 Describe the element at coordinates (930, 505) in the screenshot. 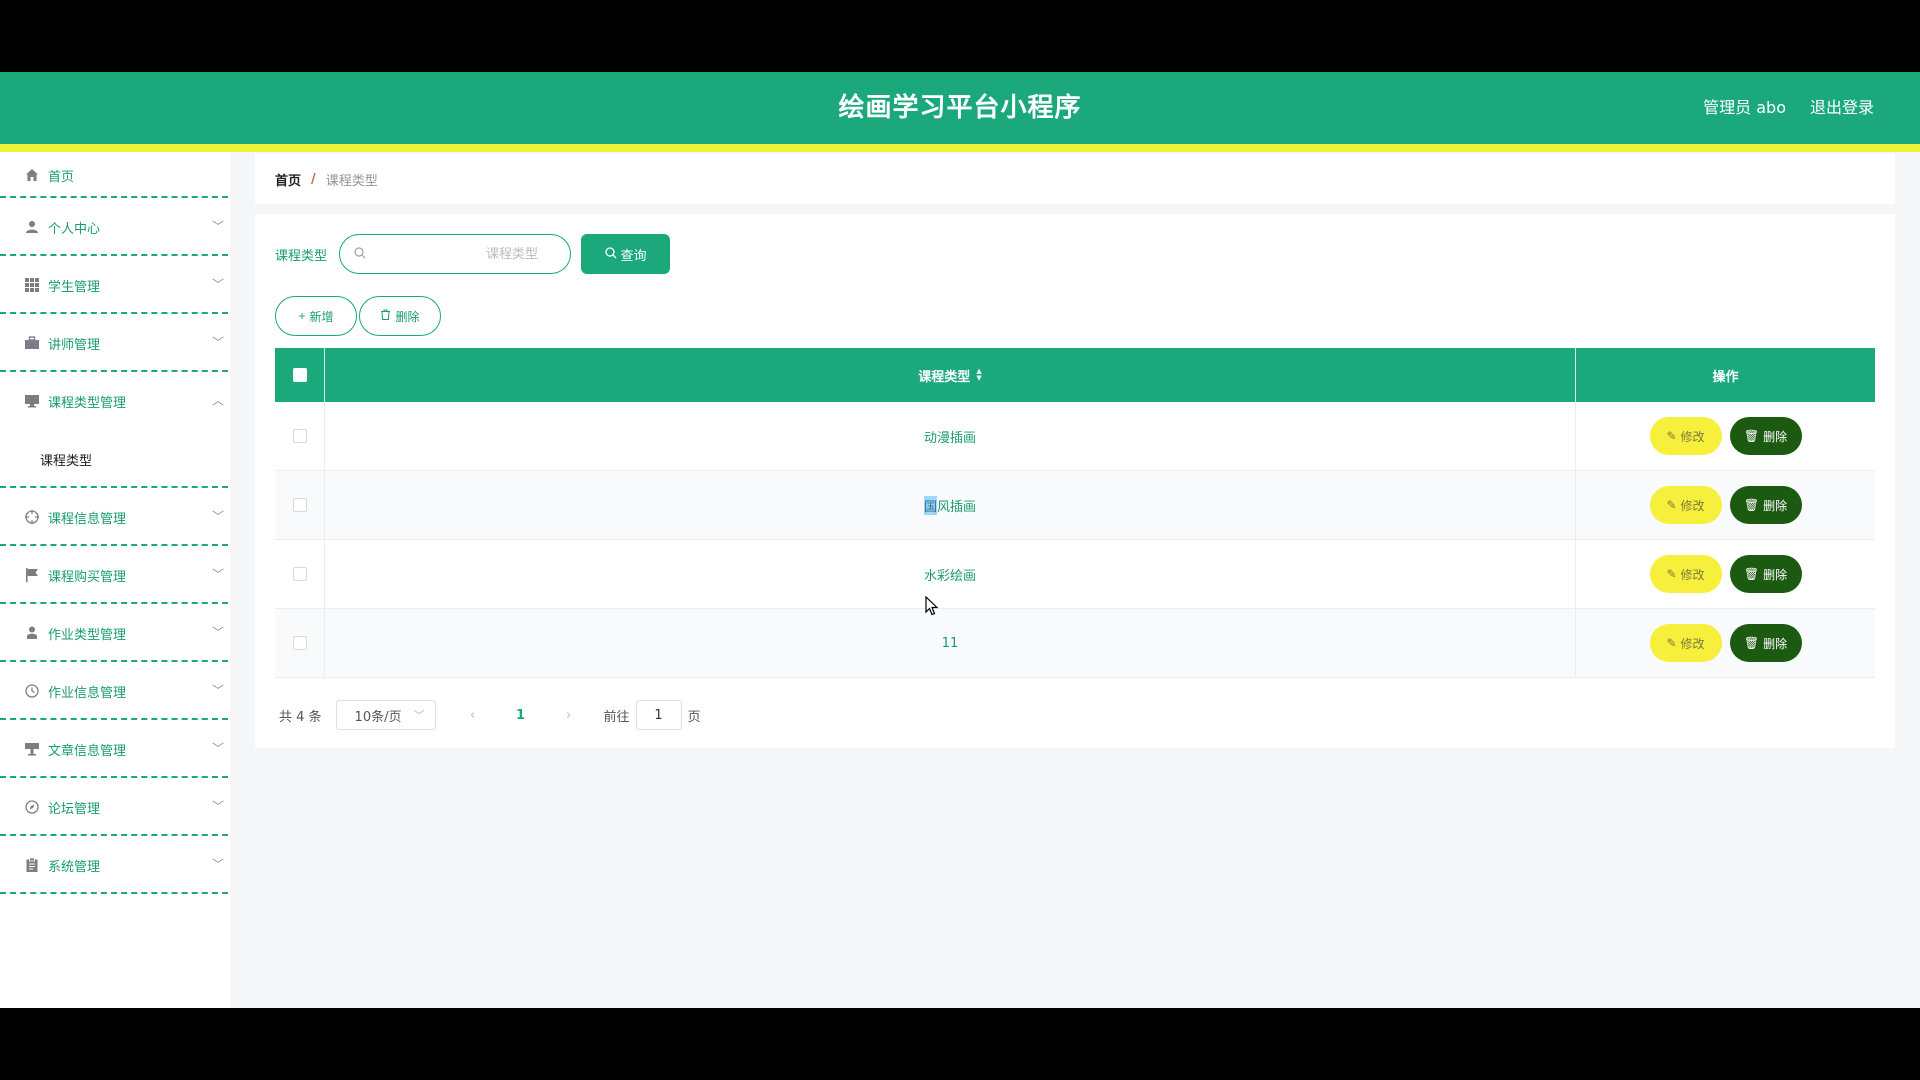

I see `selected-text: 国` at that location.